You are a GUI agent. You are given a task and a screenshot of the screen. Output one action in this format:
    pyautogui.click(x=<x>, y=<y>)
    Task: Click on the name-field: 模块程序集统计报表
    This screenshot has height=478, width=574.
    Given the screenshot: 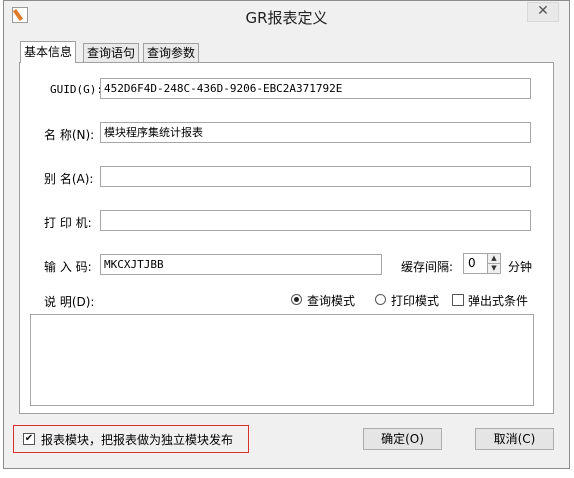 What is the action you would take?
    pyautogui.click(x=315, y=132)
    